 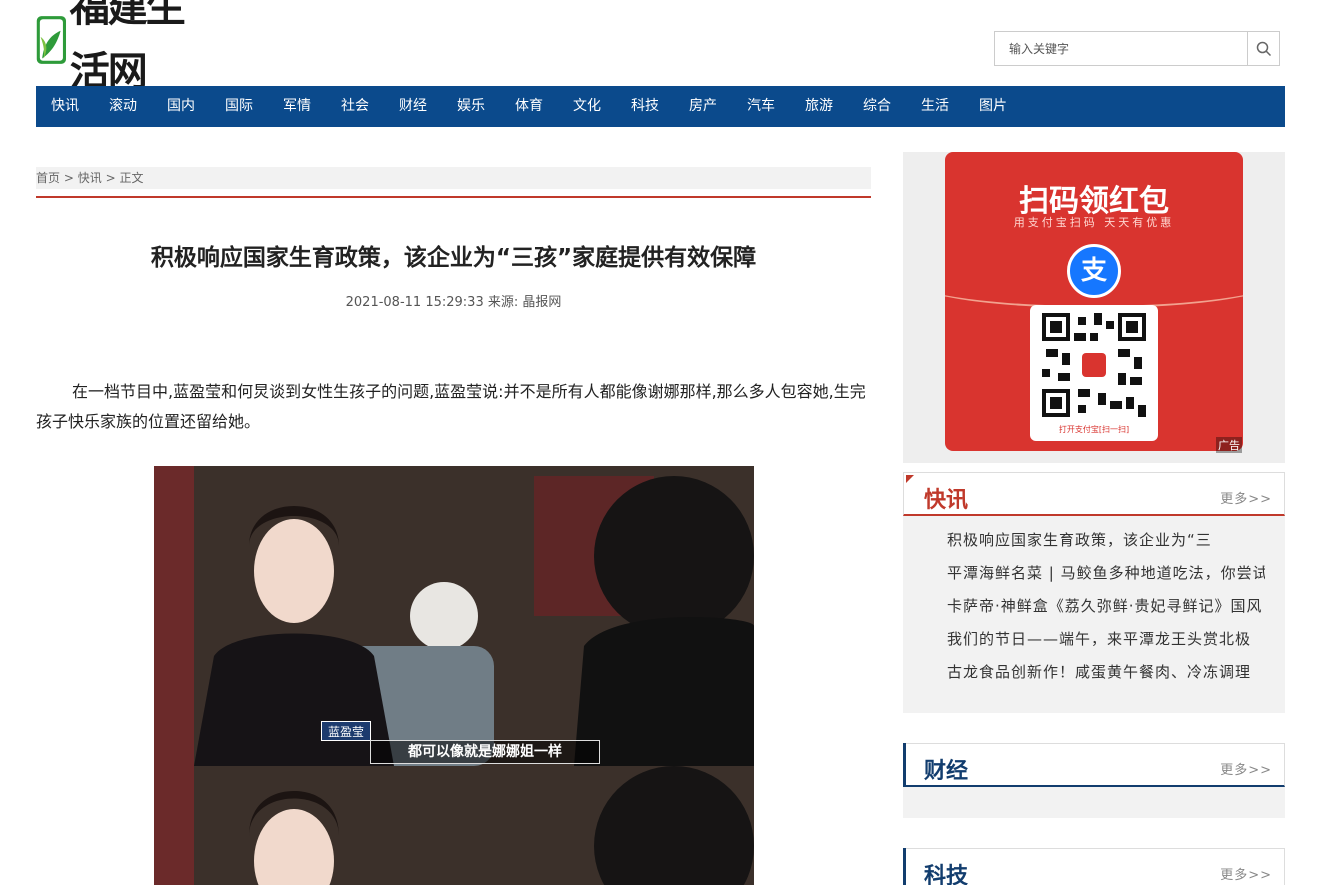 What do you see at coordinates (1106, 639) in the screenshot?
I see `list-item: 我们的节日——端午，来平潭龙王头赏北极` at bounding box center [1106, 639].